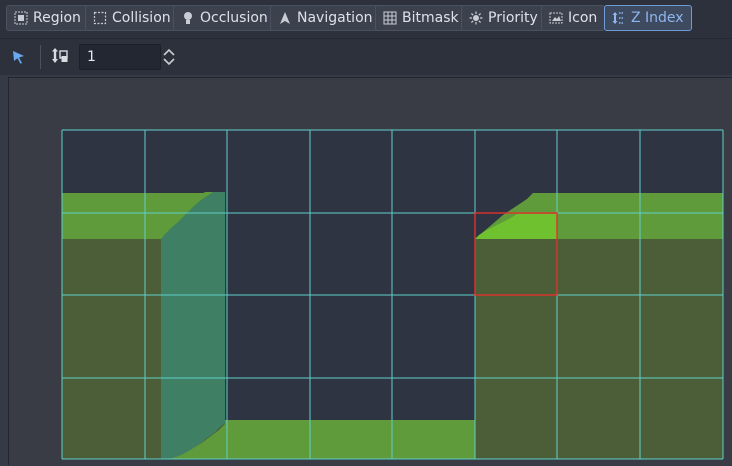 The height and width of the screenshot is (466, 732). Describe the element at coordinates (60, 56) in the screenshot. I see `z-index-tool-icon` at that location.